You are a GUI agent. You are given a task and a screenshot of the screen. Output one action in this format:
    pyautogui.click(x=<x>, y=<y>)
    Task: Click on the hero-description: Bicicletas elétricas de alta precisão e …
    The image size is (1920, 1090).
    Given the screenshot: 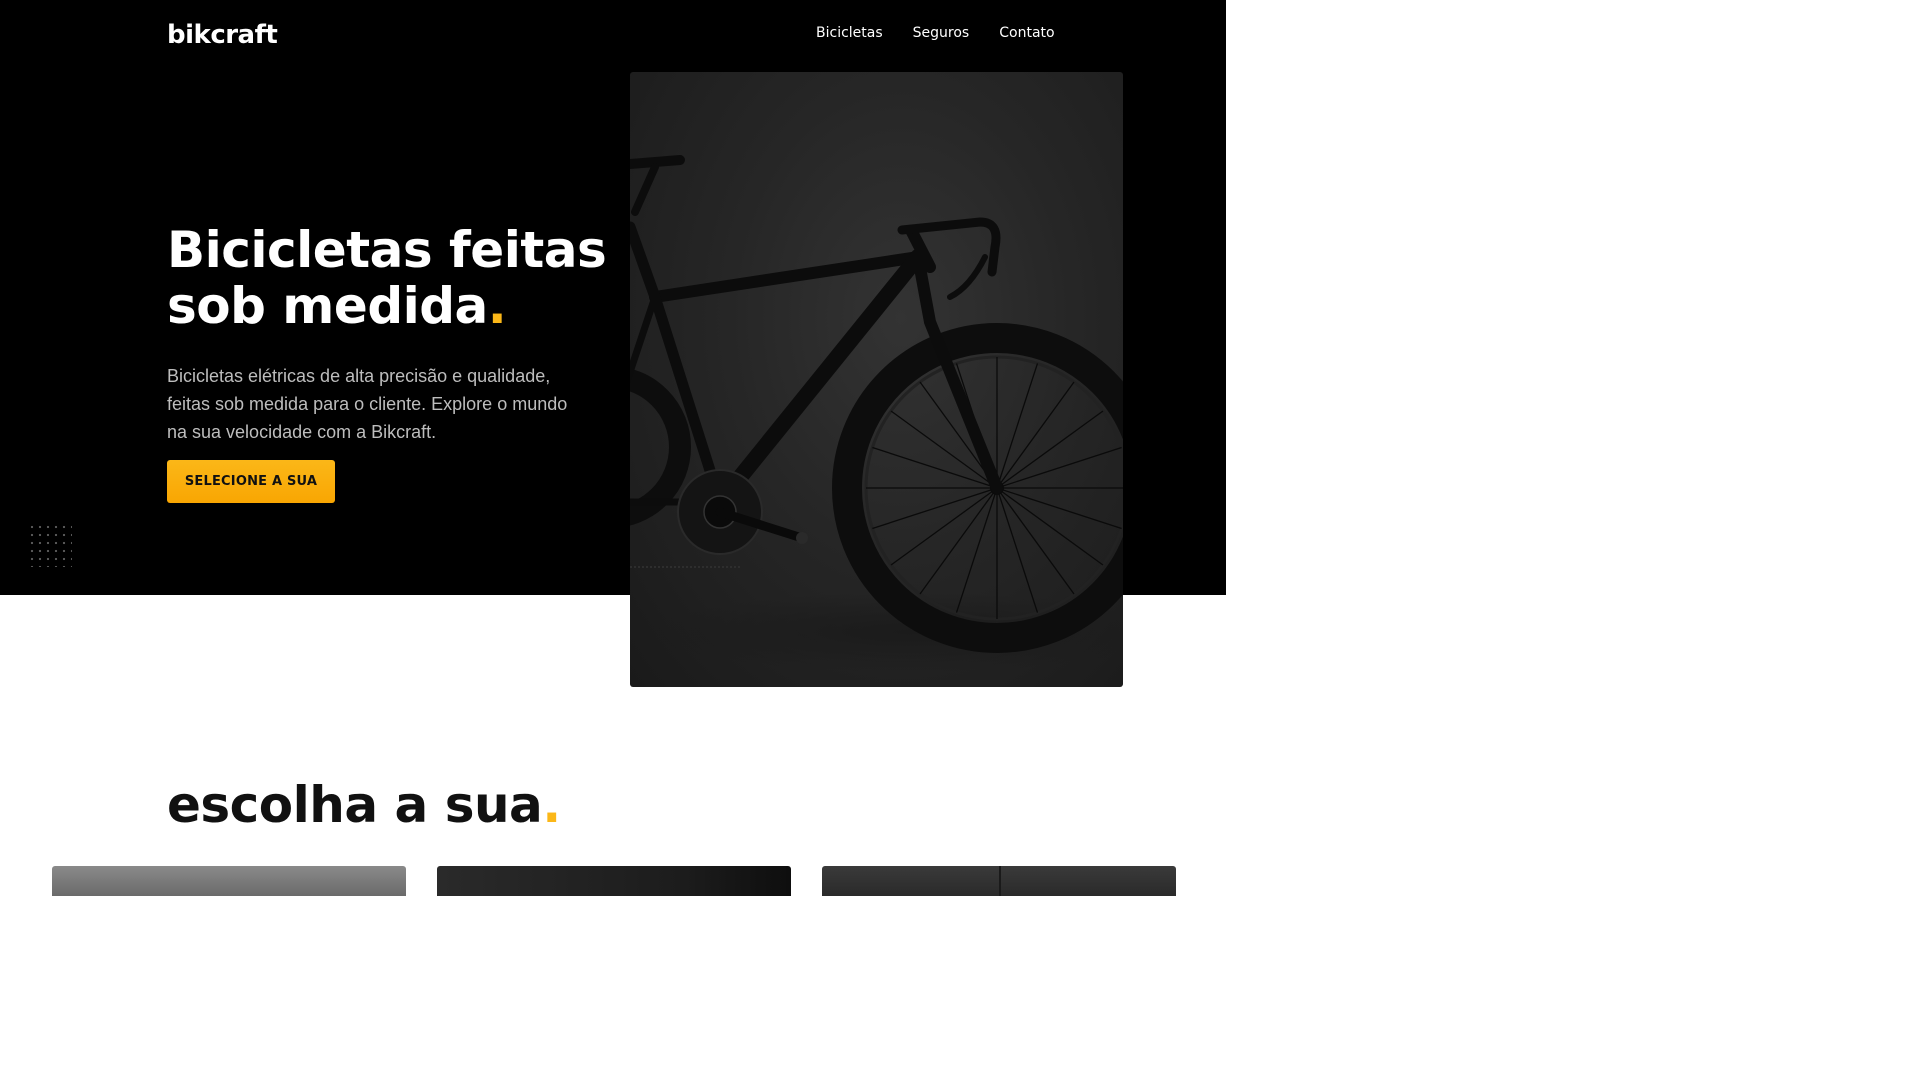 What is the action you would take?
    pyautogui.click(x=367, y=404)
    